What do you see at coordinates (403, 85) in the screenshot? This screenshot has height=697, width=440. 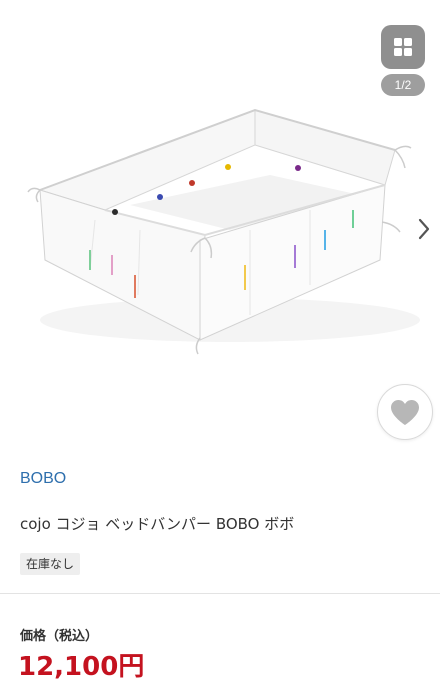 I see `image-counter: 1/2` at bounding box center [403, 85].